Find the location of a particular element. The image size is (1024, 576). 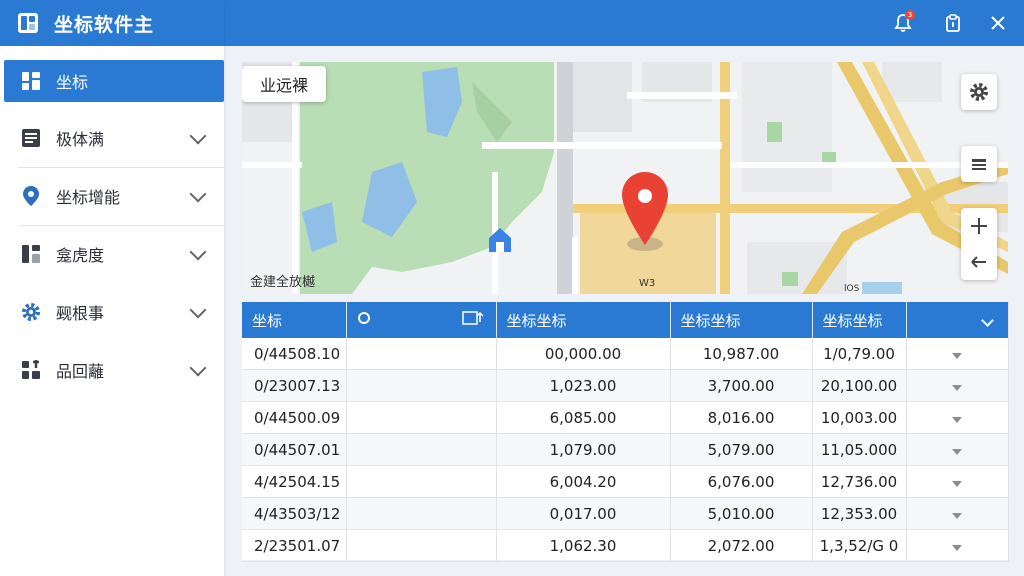

sidebar-item-label: 龛虎度 is located at coordinates (80, 255).